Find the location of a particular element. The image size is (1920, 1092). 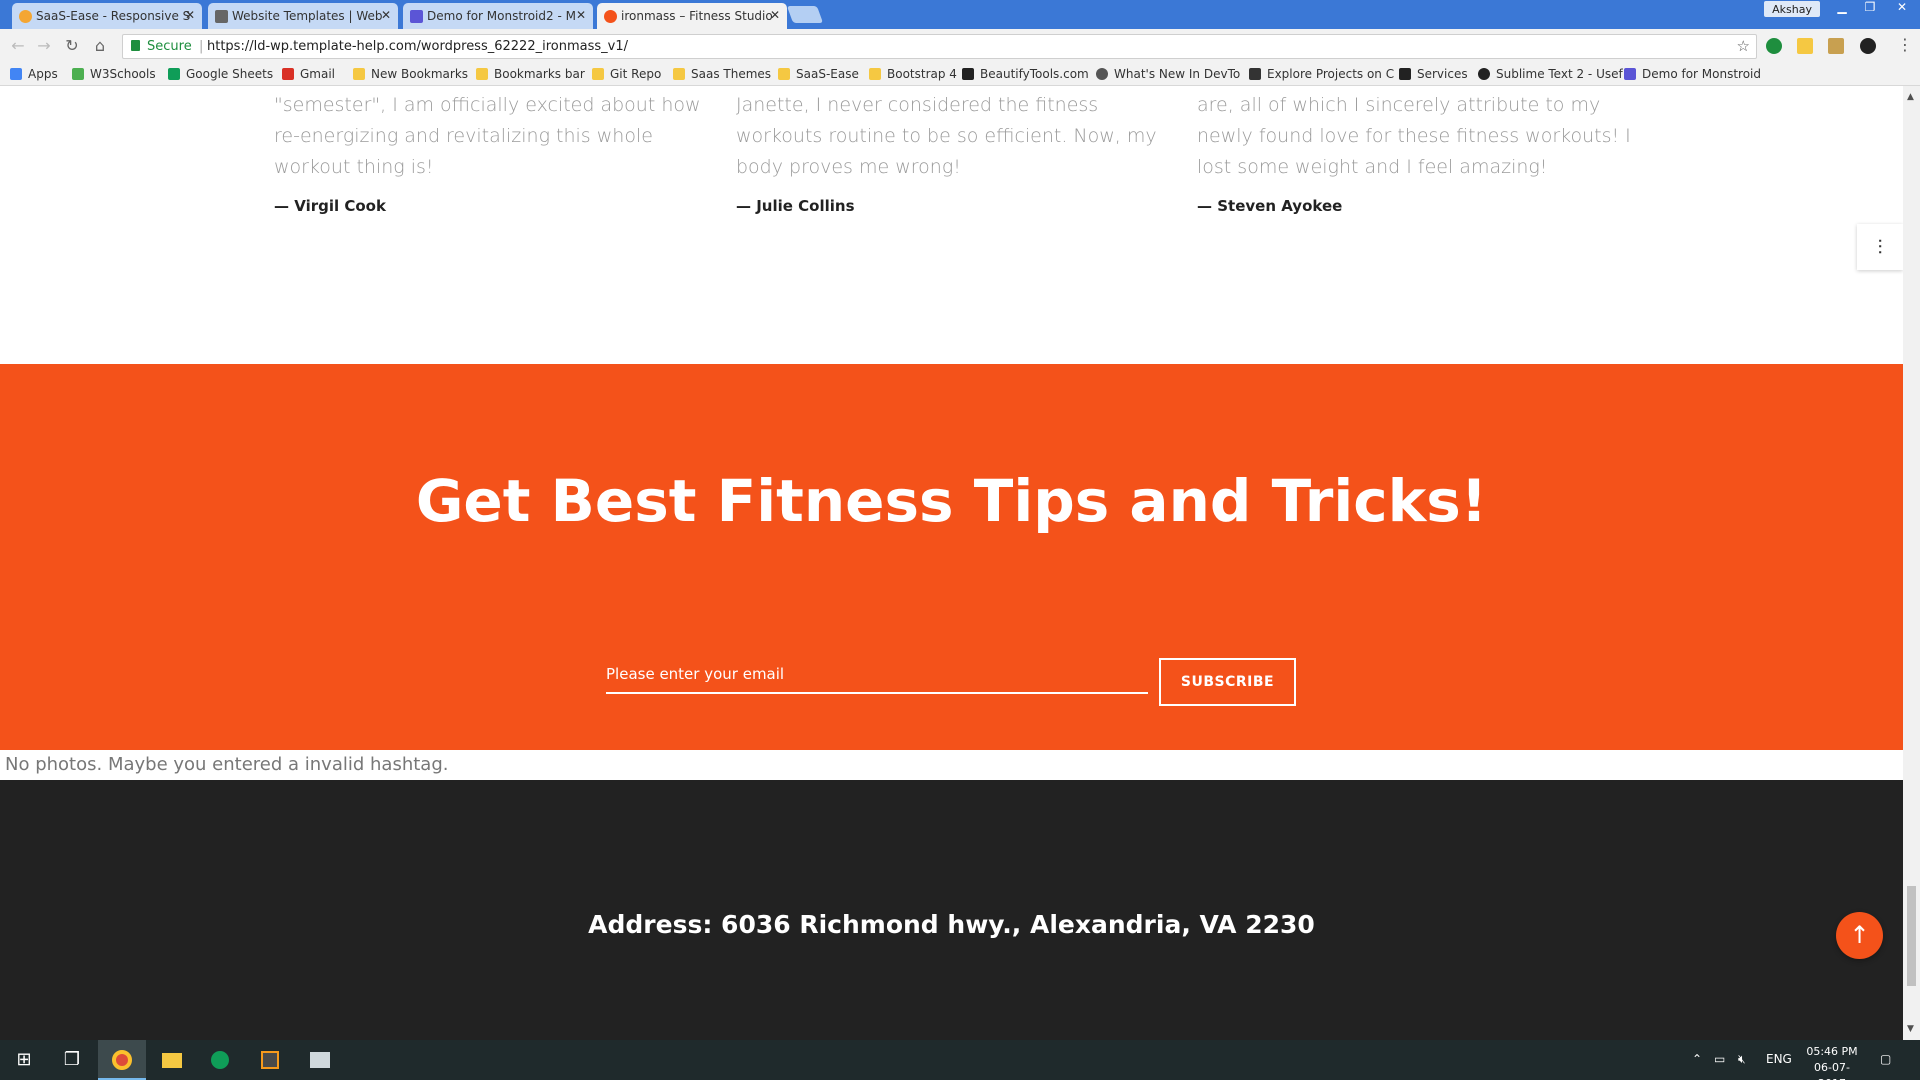

browser-tab-3: Demo for Monstroid2 - M ✕ is located at coordinates (498, 16).